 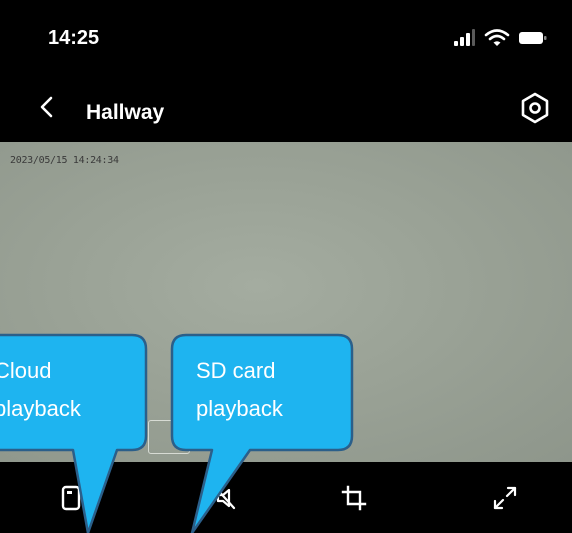 What do you see at coordinates (40, 390) in the screenshot?
I see `callout-cloud-playback: Cloud playback` at bounding box center [40, 390].